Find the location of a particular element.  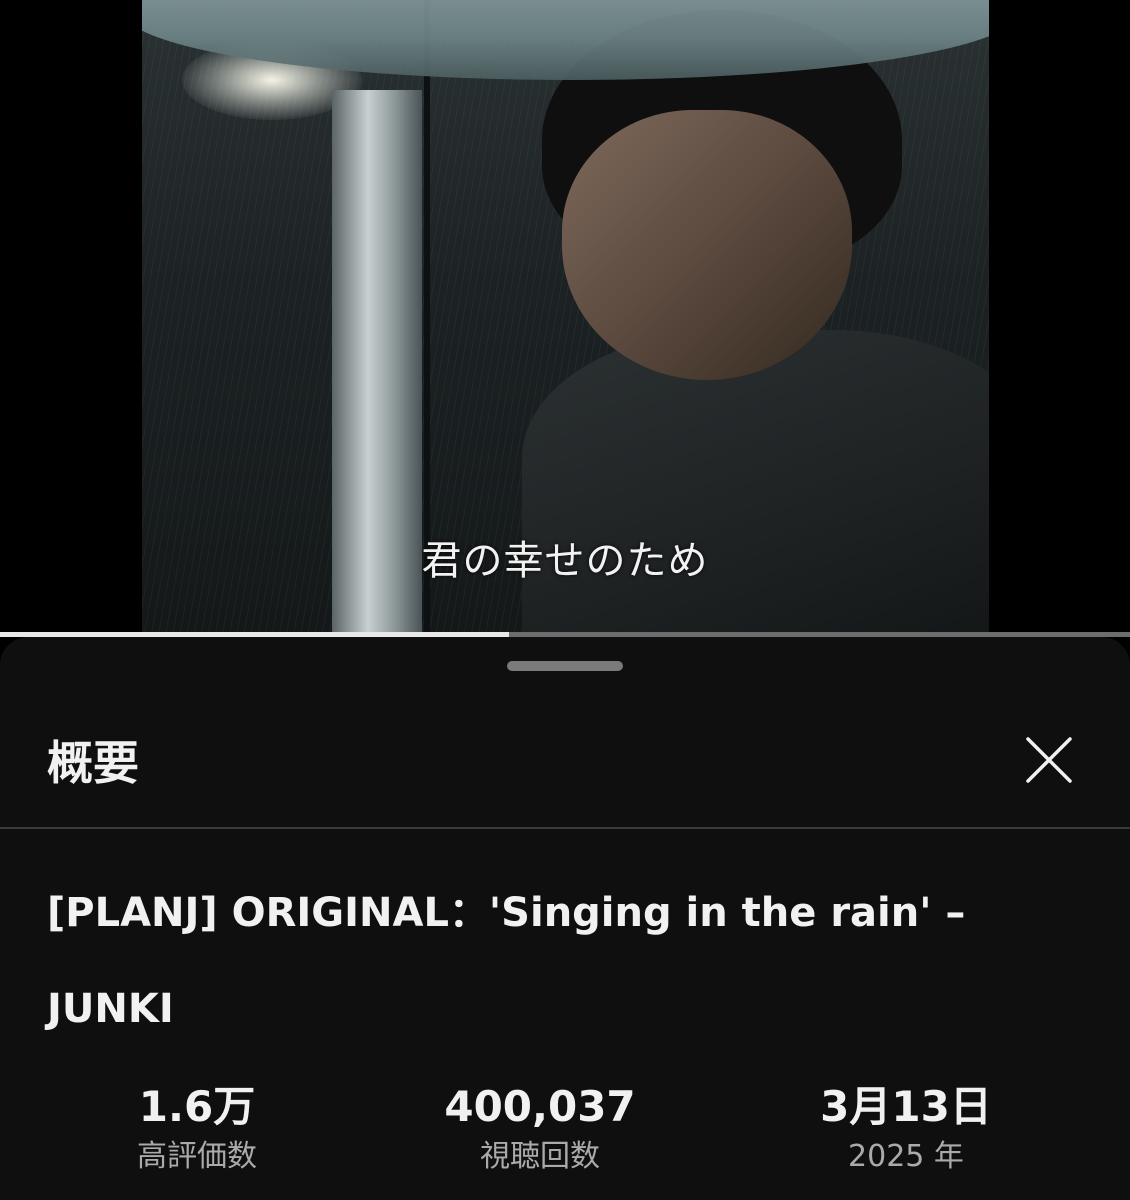

publish-year: 2025 年 is located at coordinates (906, 1156).